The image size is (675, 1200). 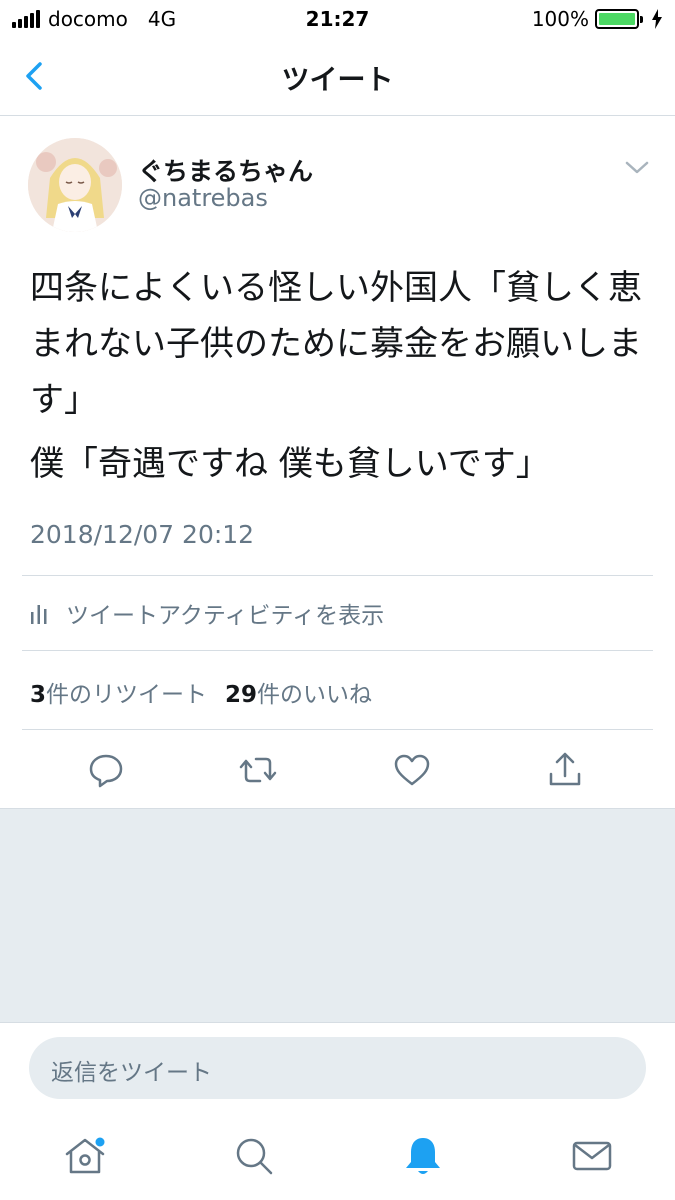 I want to click on engagement-stats: 3件のリツイート 29件のいいね, so click(x=201, y=692).